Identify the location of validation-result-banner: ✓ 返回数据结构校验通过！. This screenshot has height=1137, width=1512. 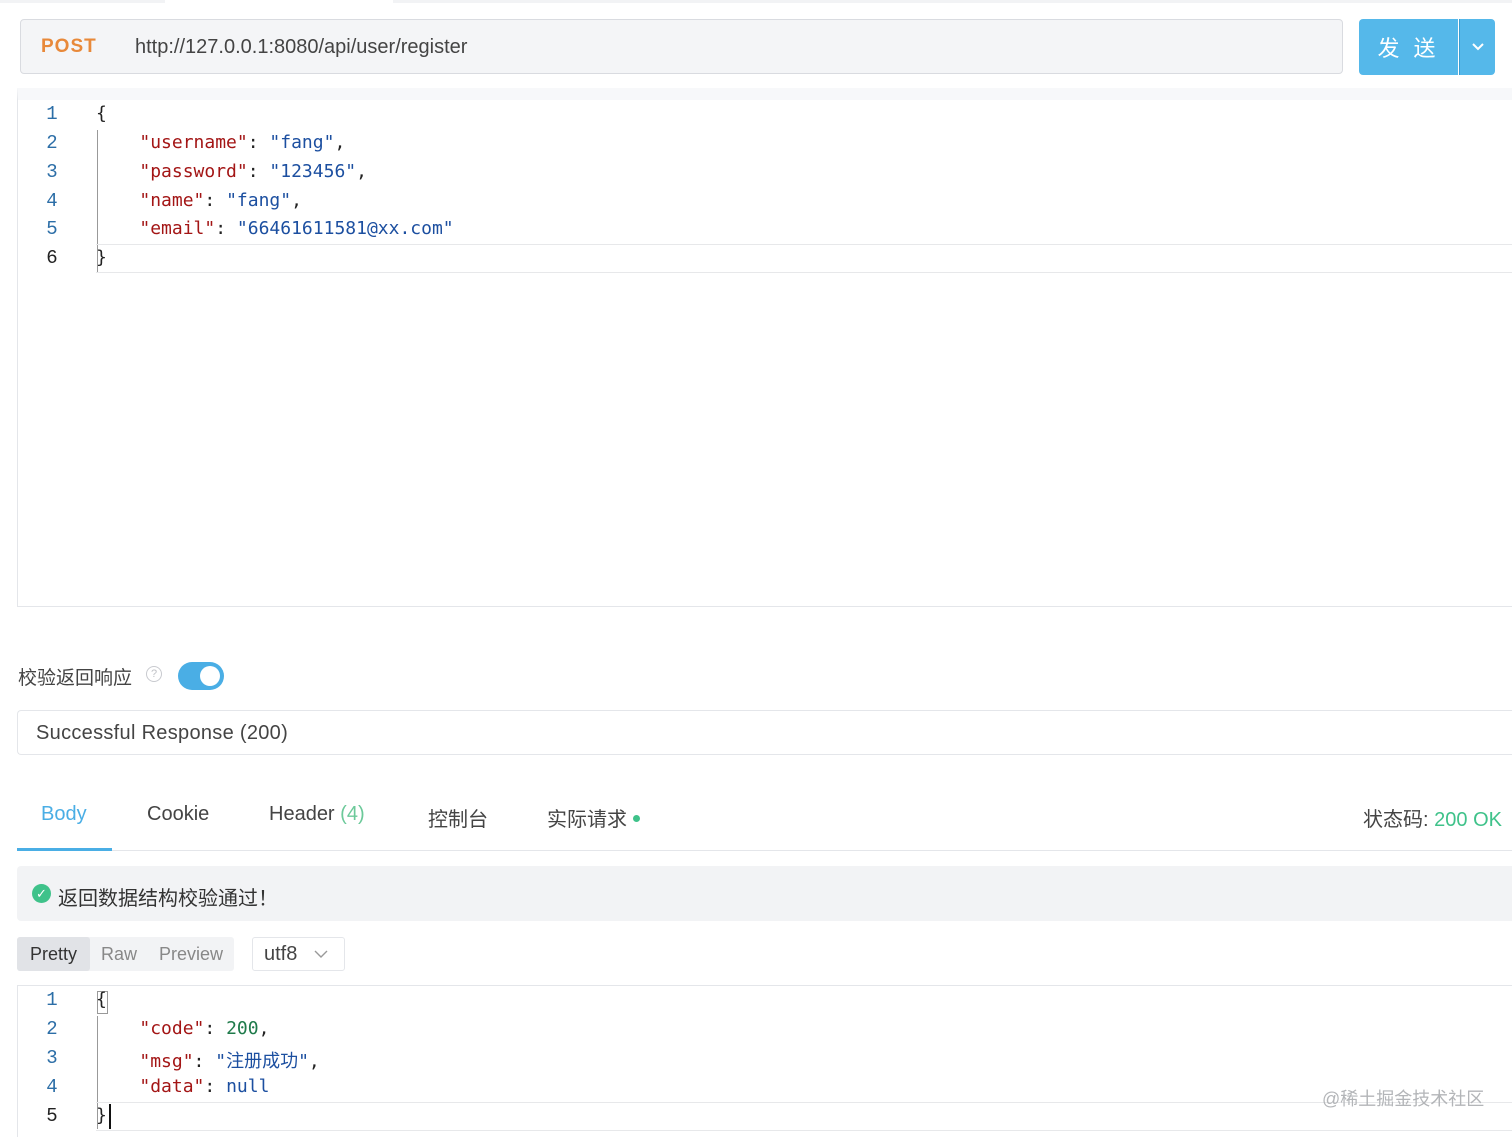
(764, 893).